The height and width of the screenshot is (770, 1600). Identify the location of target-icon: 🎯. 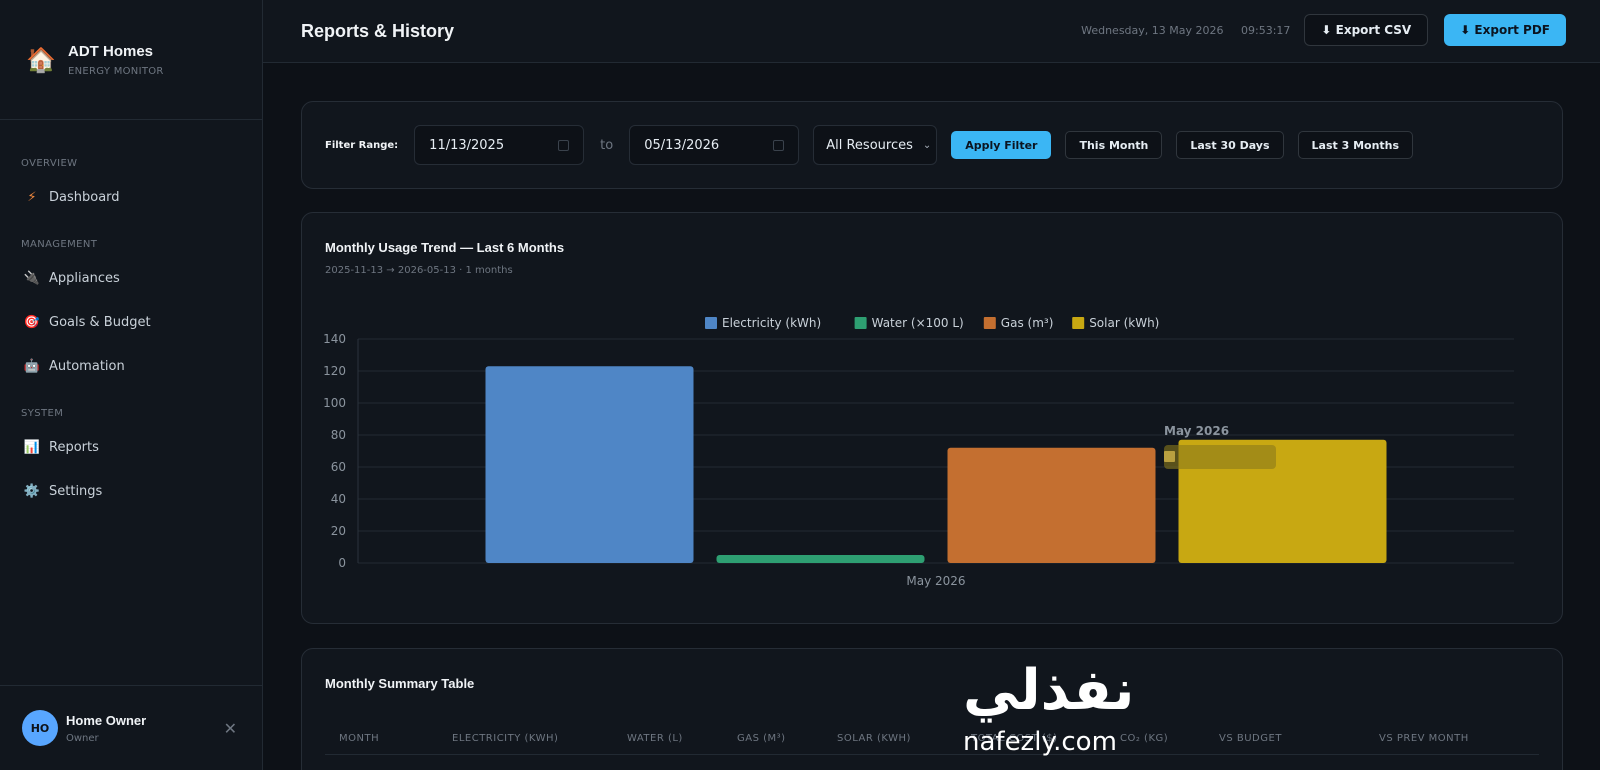
(32, 322).